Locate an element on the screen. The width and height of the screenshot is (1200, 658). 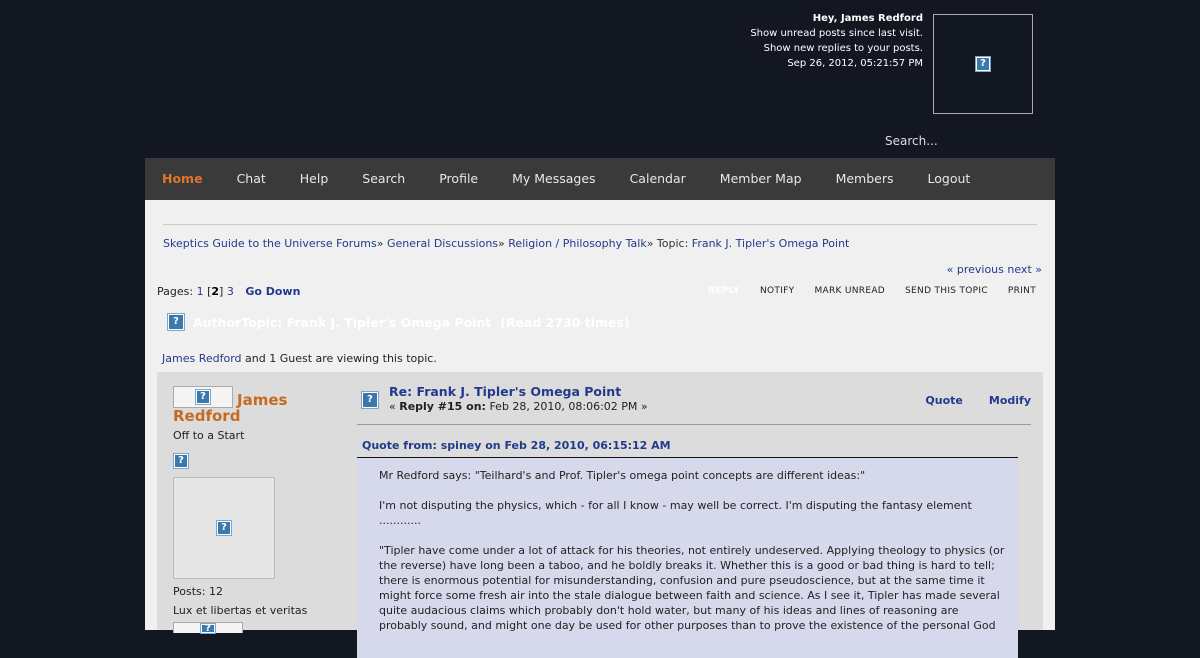
pagination: Pages: 1 [2] 3 Go Down is located at coordinates (229, 291).